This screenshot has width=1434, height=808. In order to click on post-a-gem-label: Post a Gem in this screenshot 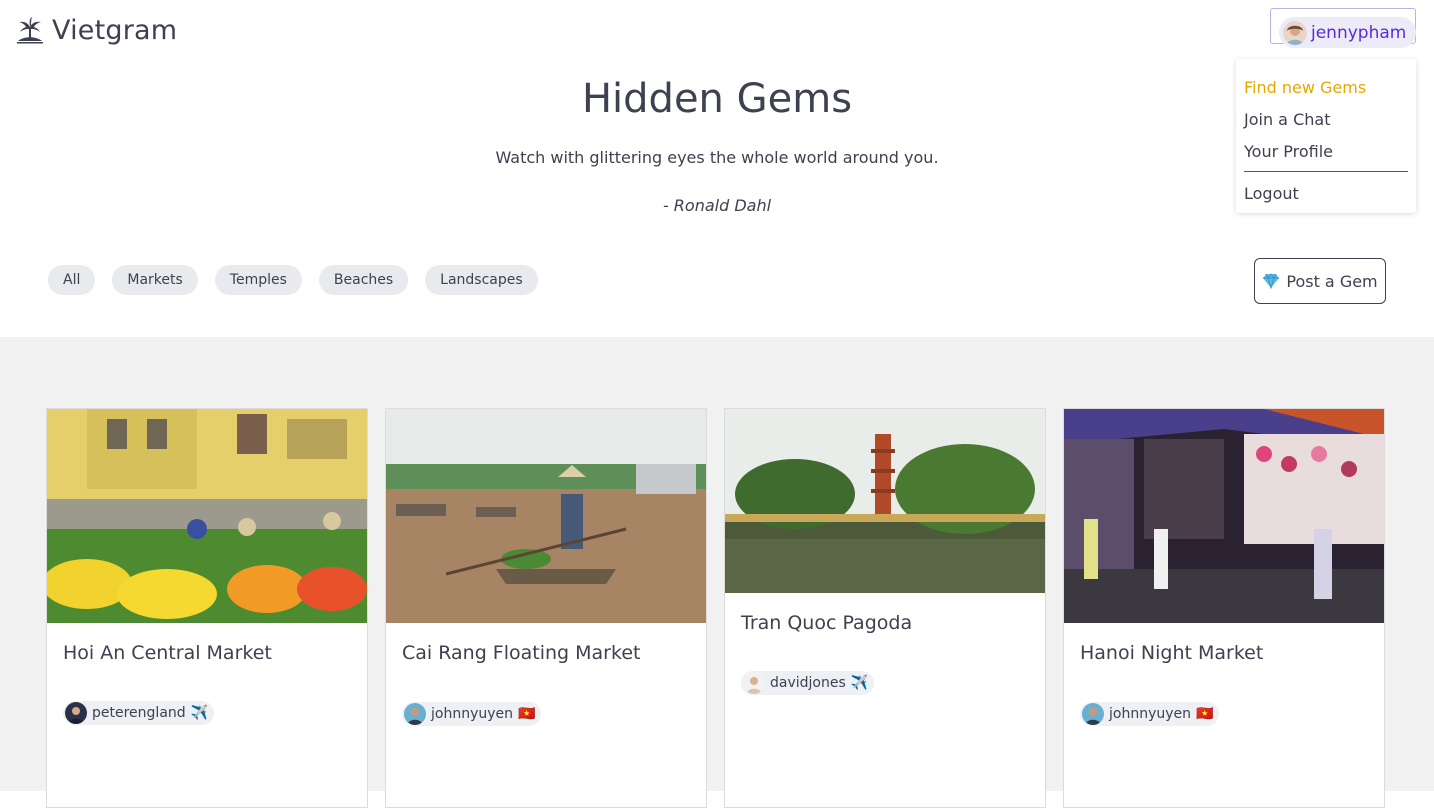, I will do `click(1332, 281)`.